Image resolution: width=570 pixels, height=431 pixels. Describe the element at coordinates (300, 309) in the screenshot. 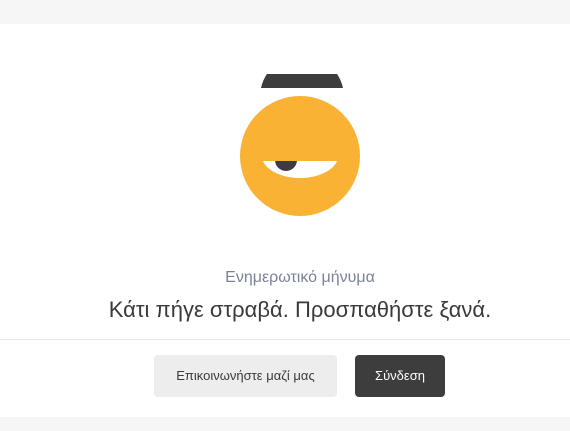

I see `error-message: Κάτι πήγε στραβά. Προσπαθήστε ξανά.` at that location.